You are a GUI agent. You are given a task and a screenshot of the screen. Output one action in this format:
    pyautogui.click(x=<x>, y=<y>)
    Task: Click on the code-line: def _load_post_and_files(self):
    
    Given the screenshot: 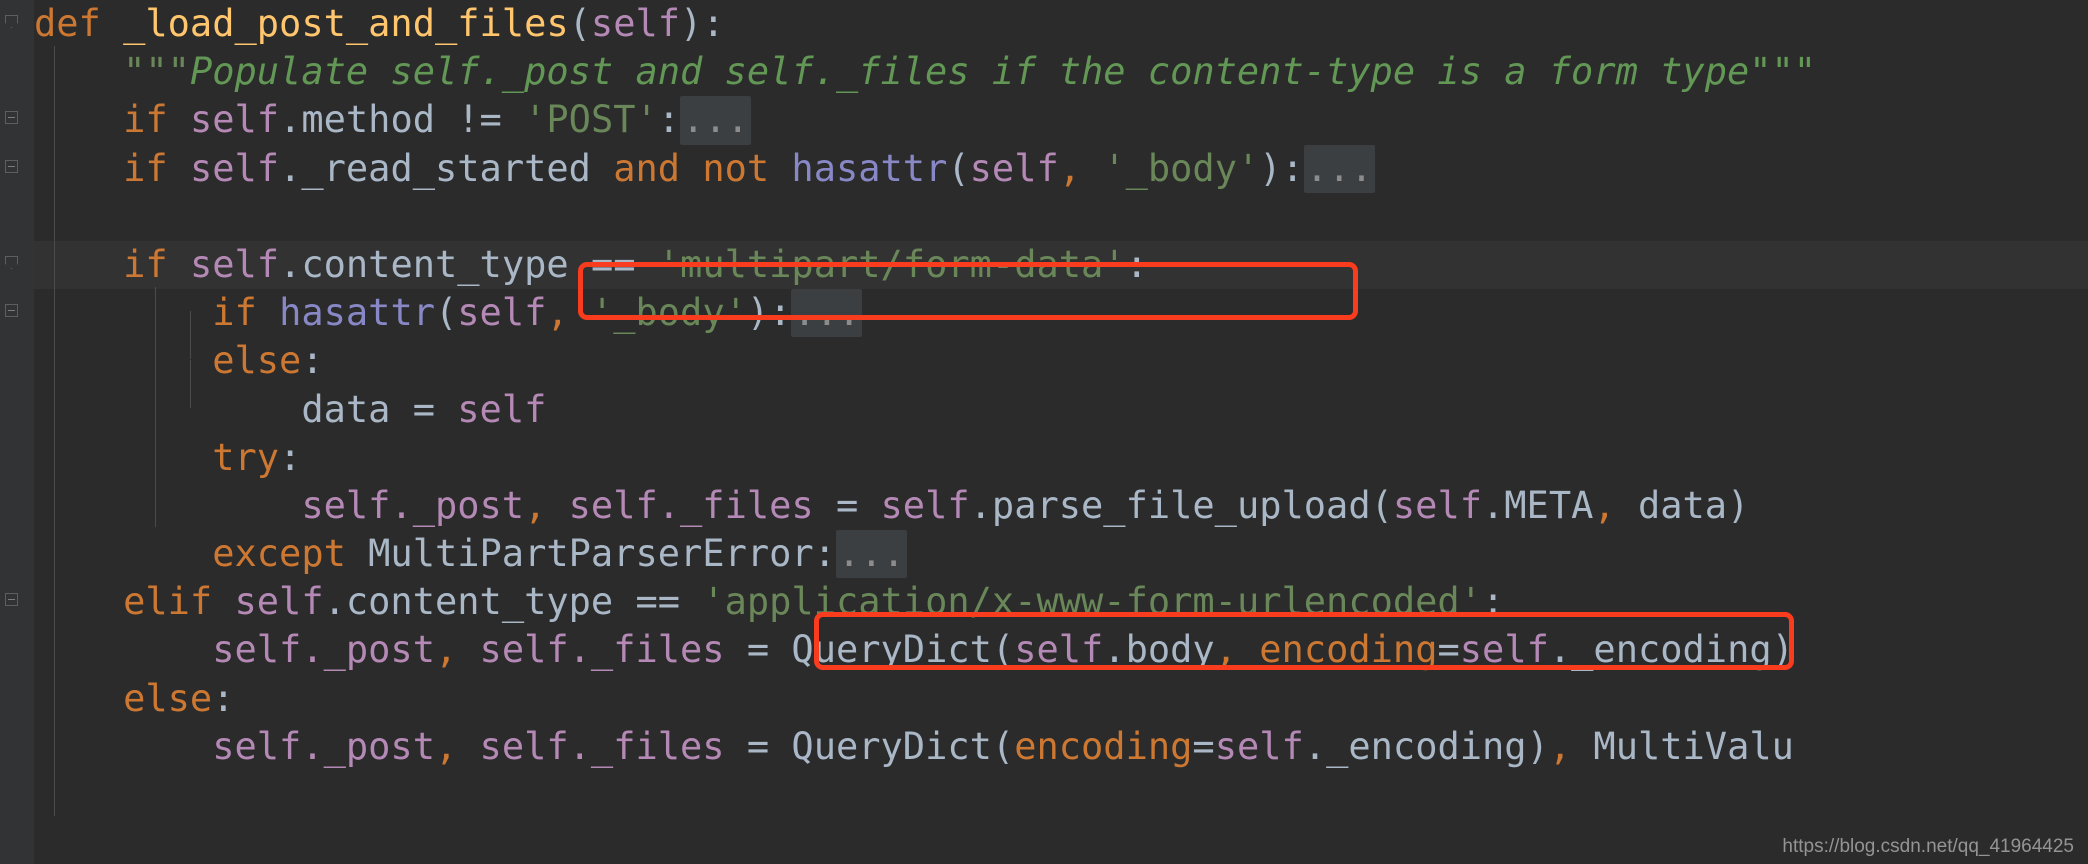 What is the action you would take?
    pyautogui.click(x=1061, y=24)
    